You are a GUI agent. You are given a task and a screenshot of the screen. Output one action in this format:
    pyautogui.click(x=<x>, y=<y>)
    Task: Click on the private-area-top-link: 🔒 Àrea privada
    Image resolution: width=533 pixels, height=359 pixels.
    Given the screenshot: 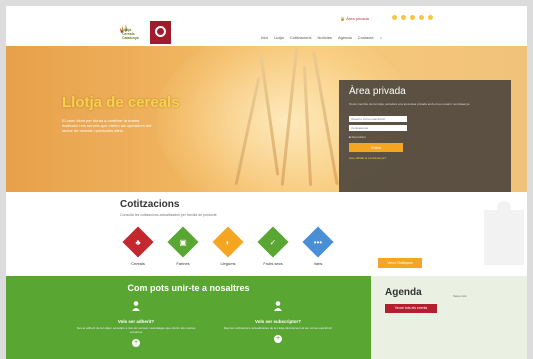 What is the action you would take?
    pyautogui.click(x=354, y=18)
    